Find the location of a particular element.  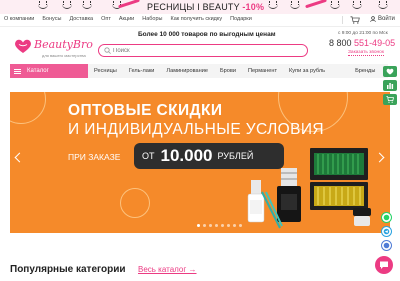

banner-order-text: ПРИ ЗАКАЗЕ is located at coordinates (94, 157).